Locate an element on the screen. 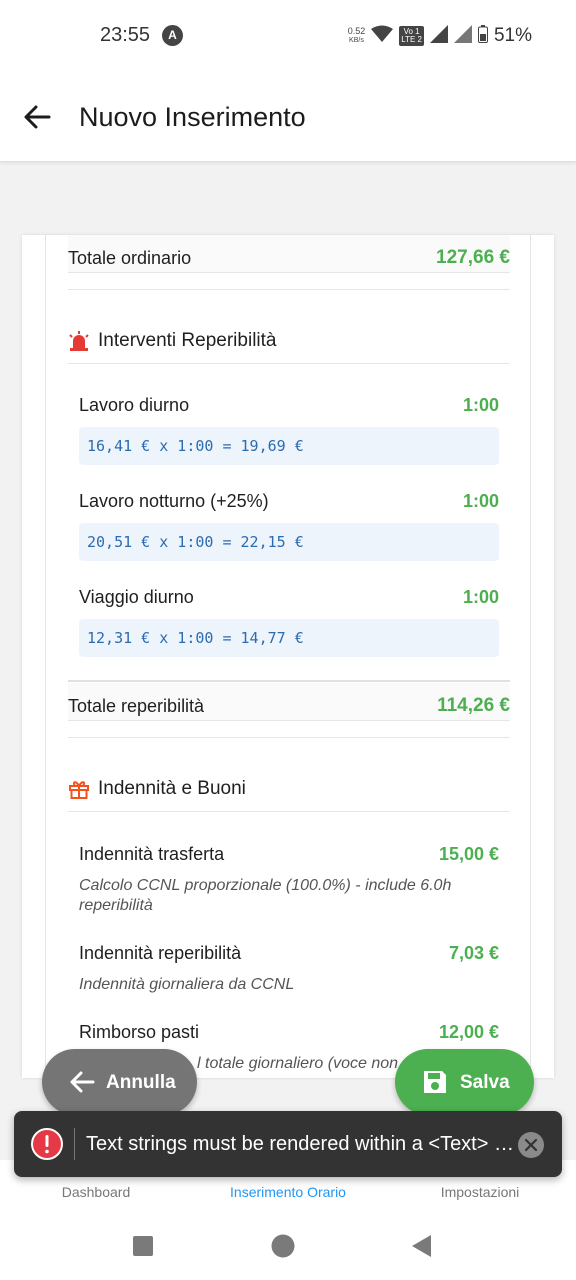  section-indennita-title: Indennità e Buoni is located at coordinates (172, 788).